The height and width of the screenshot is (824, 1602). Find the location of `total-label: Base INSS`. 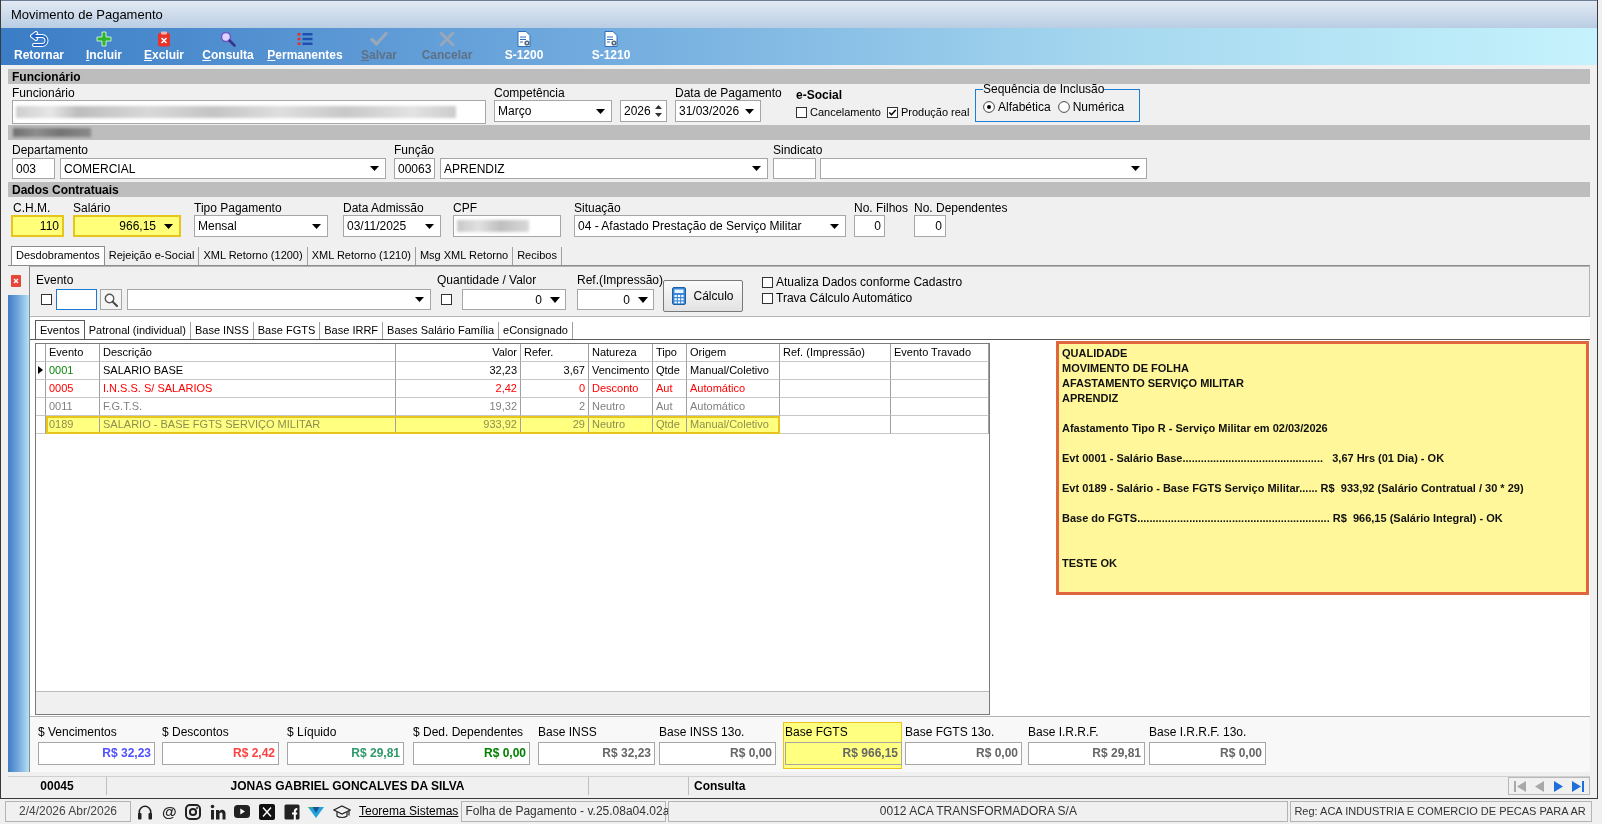

total-label: Base INSS is located at coordinates (568, 732).